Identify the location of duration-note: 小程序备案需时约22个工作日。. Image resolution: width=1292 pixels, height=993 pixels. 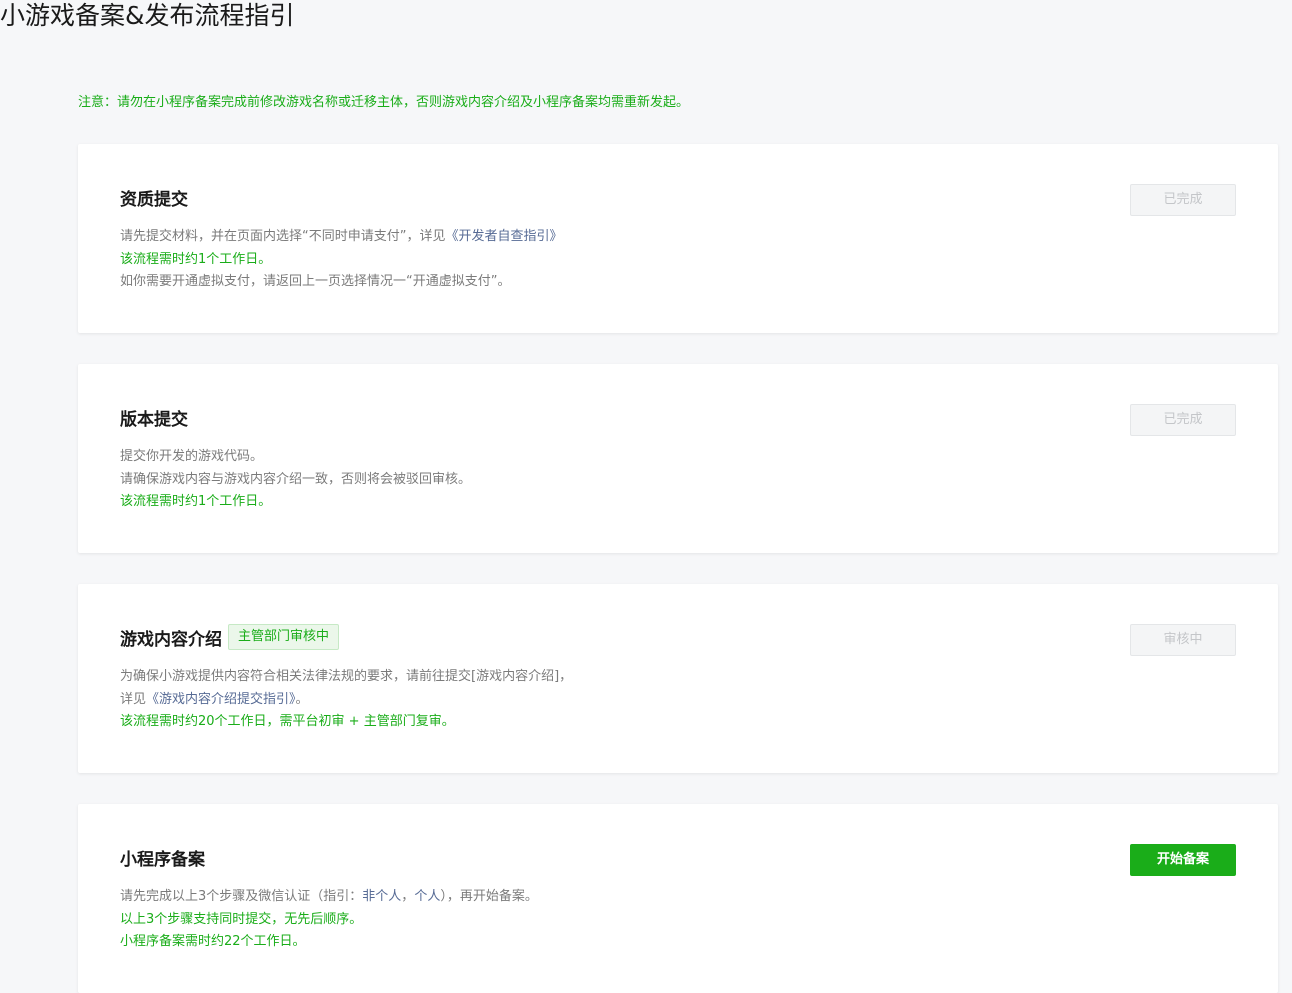
(213, 941).